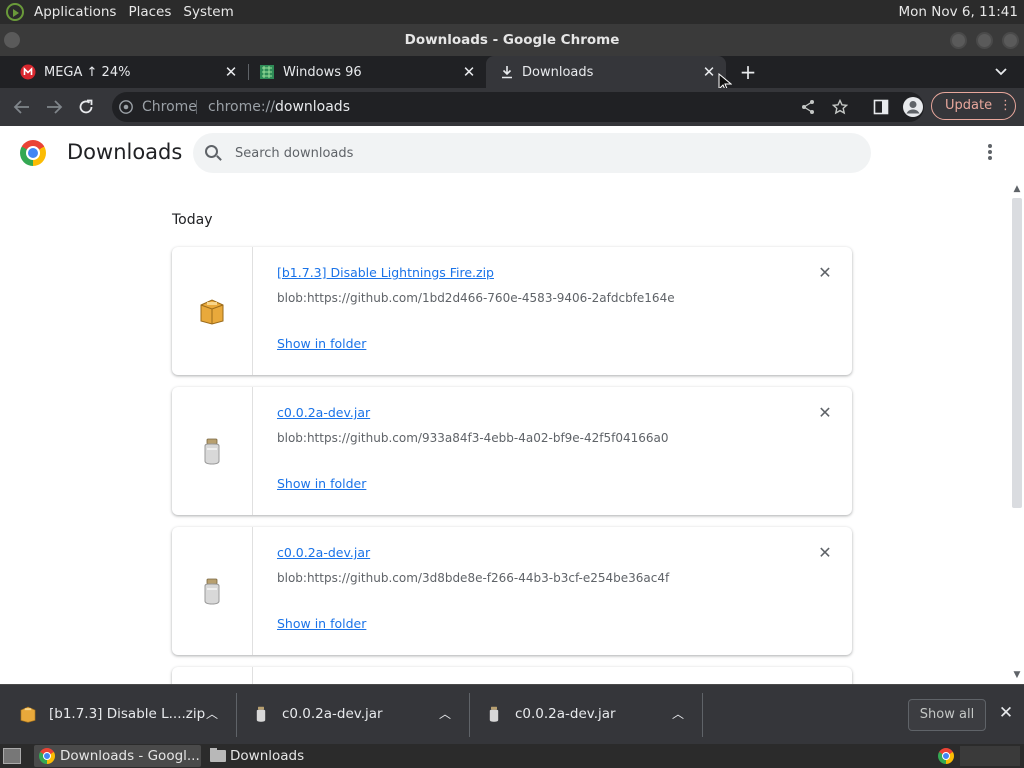 The height and width of the screenshot is (768, 1024). I want to click on menu-places: Places, so click(149, 12).